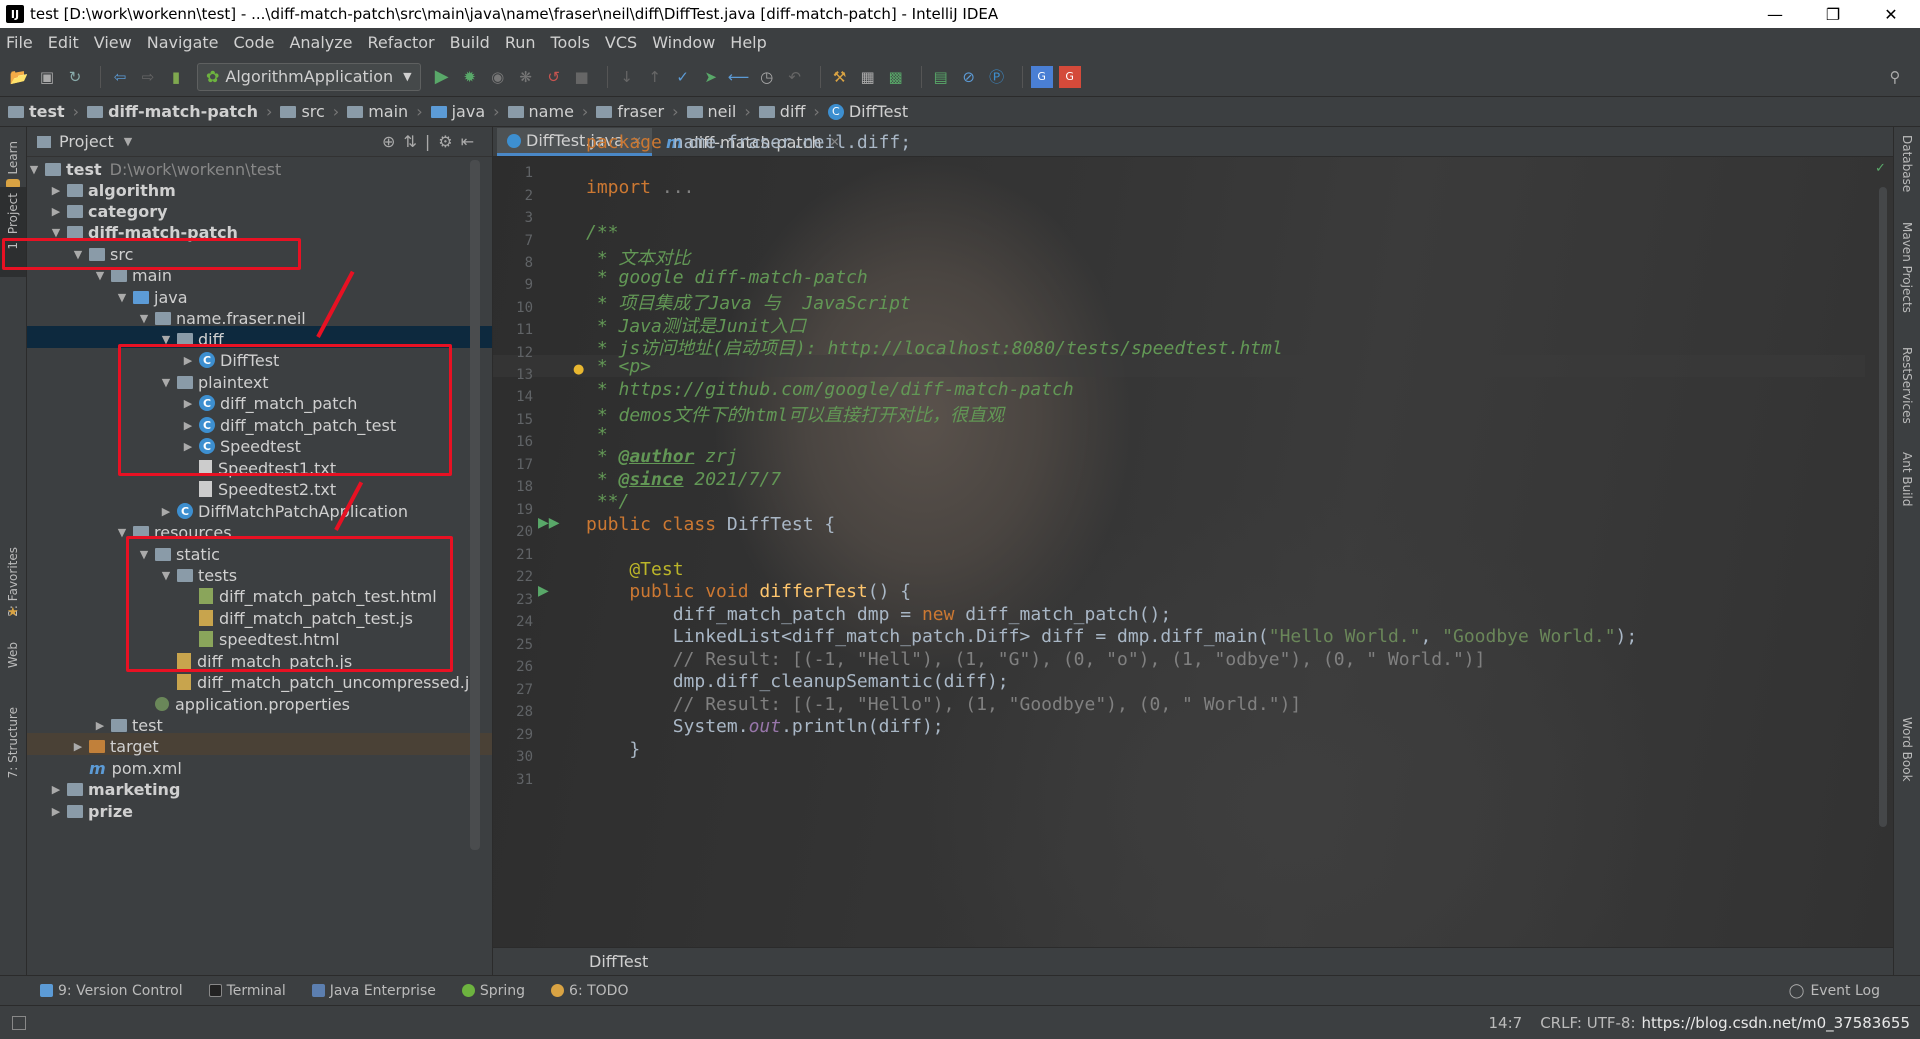 Image resolution: width=1920 pixels, height=1039 pixels. What do you see at coordinates (183, 42) in the screenshot?
I see `menu-navigate: Navigate` at bounding box center [183, 42].